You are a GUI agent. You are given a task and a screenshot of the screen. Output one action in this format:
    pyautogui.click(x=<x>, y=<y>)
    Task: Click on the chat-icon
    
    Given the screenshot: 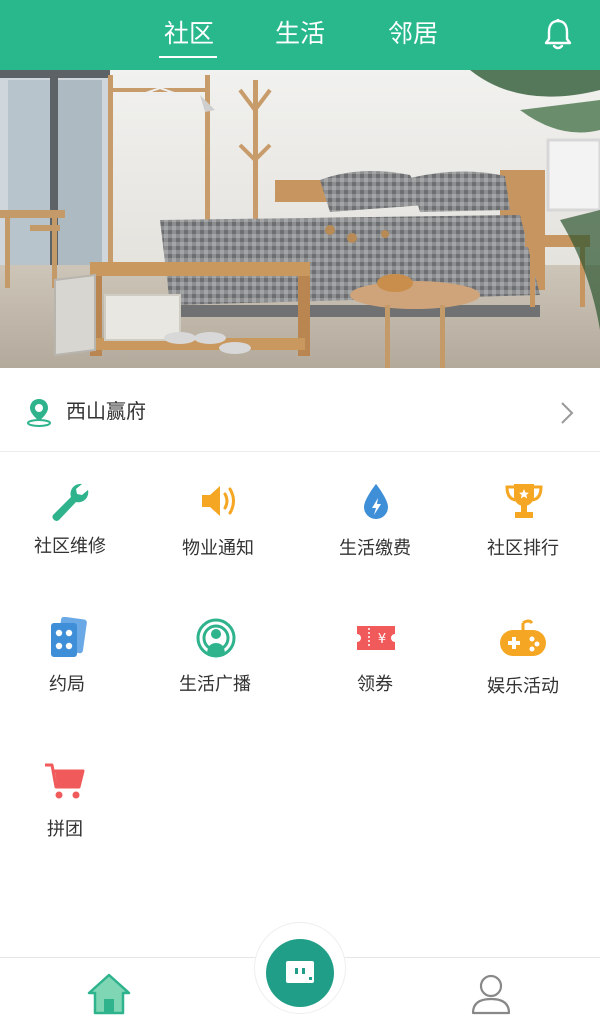 What is the action you would take?
    pyautogui.click(x=300, y=972)
    